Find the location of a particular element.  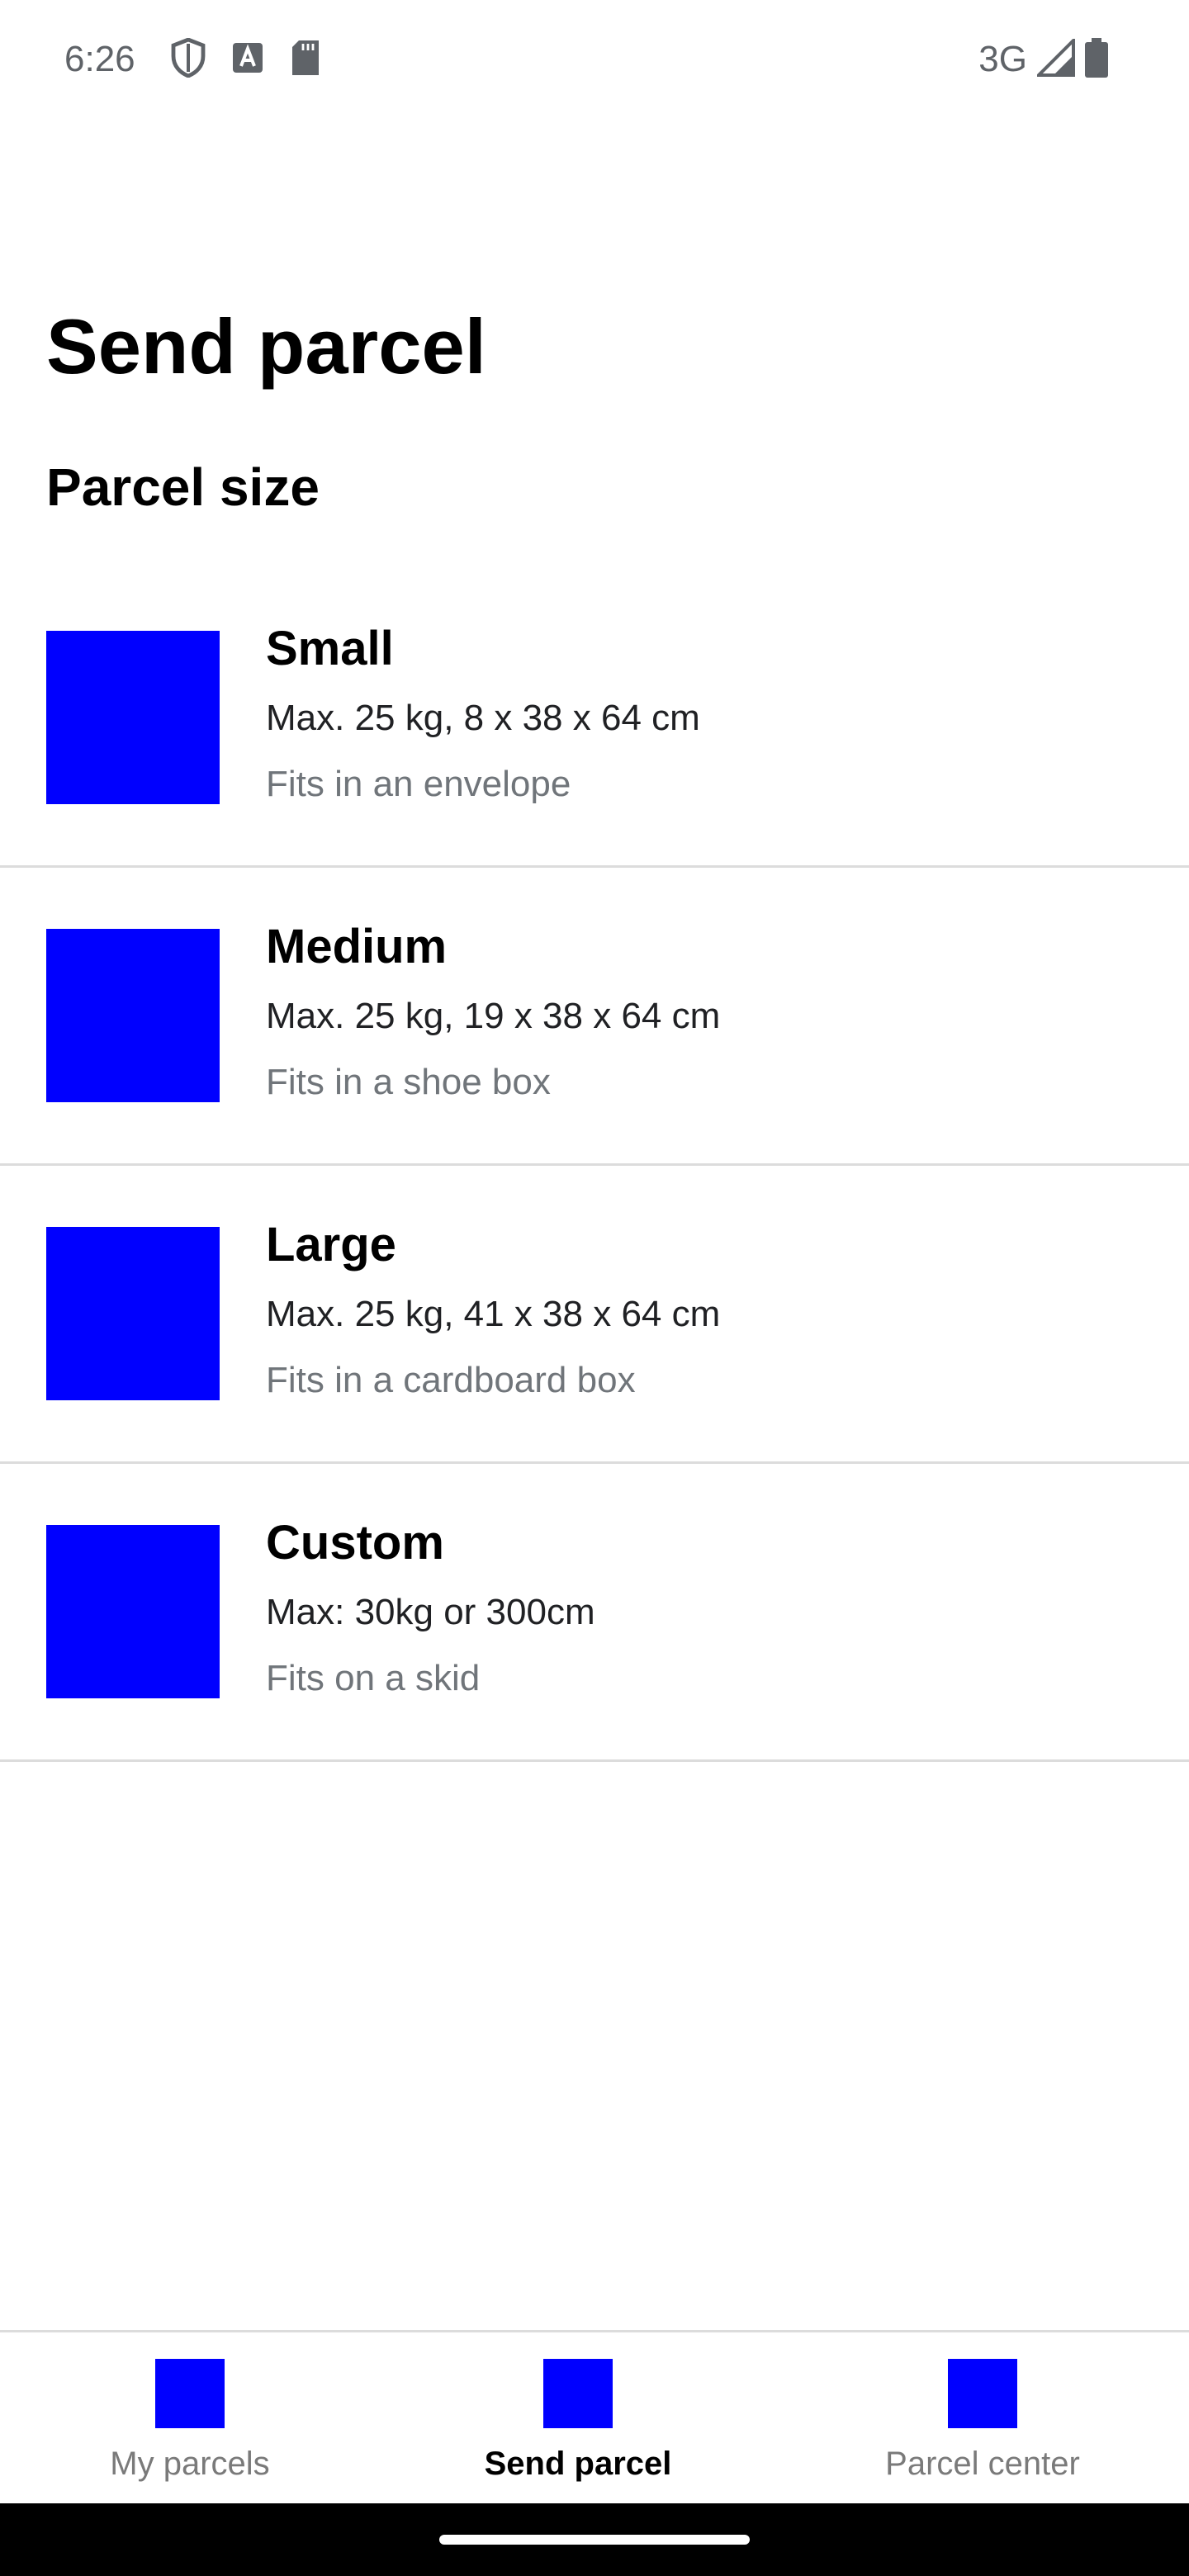

parcel-description: Fits on a skid is located at coordinates (373, 1678).